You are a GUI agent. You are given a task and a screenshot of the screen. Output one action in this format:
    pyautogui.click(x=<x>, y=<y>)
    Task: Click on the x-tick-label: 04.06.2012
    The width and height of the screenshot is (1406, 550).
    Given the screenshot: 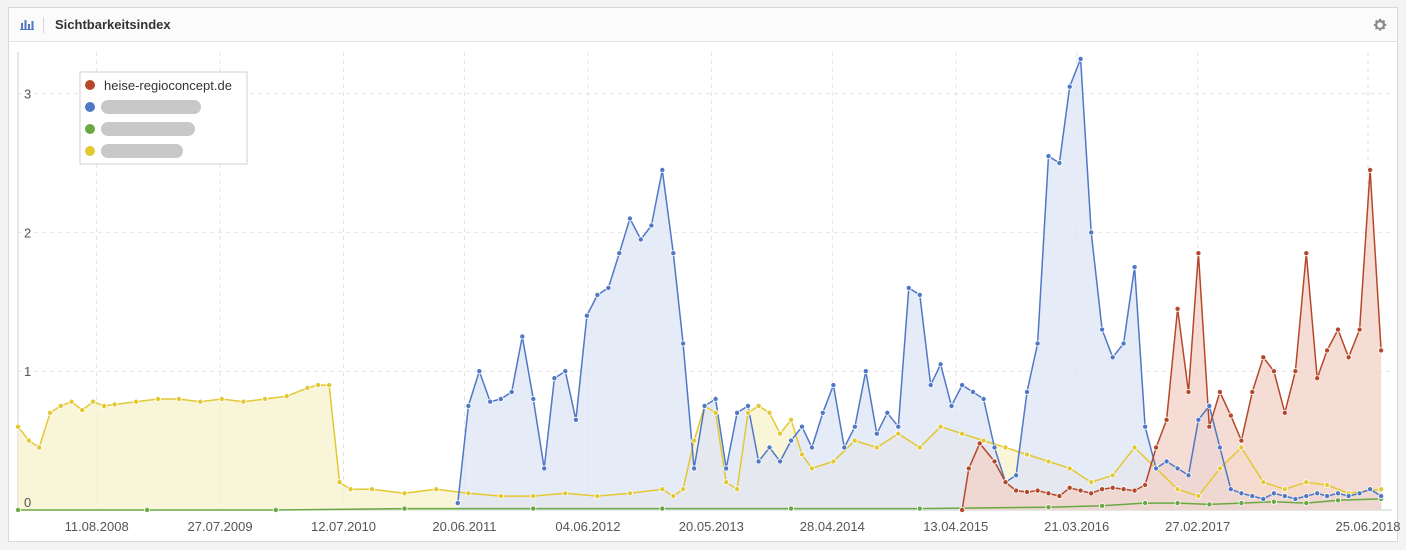 What is the action you would take?
    pyautogui.click(x=587, y=526)
    